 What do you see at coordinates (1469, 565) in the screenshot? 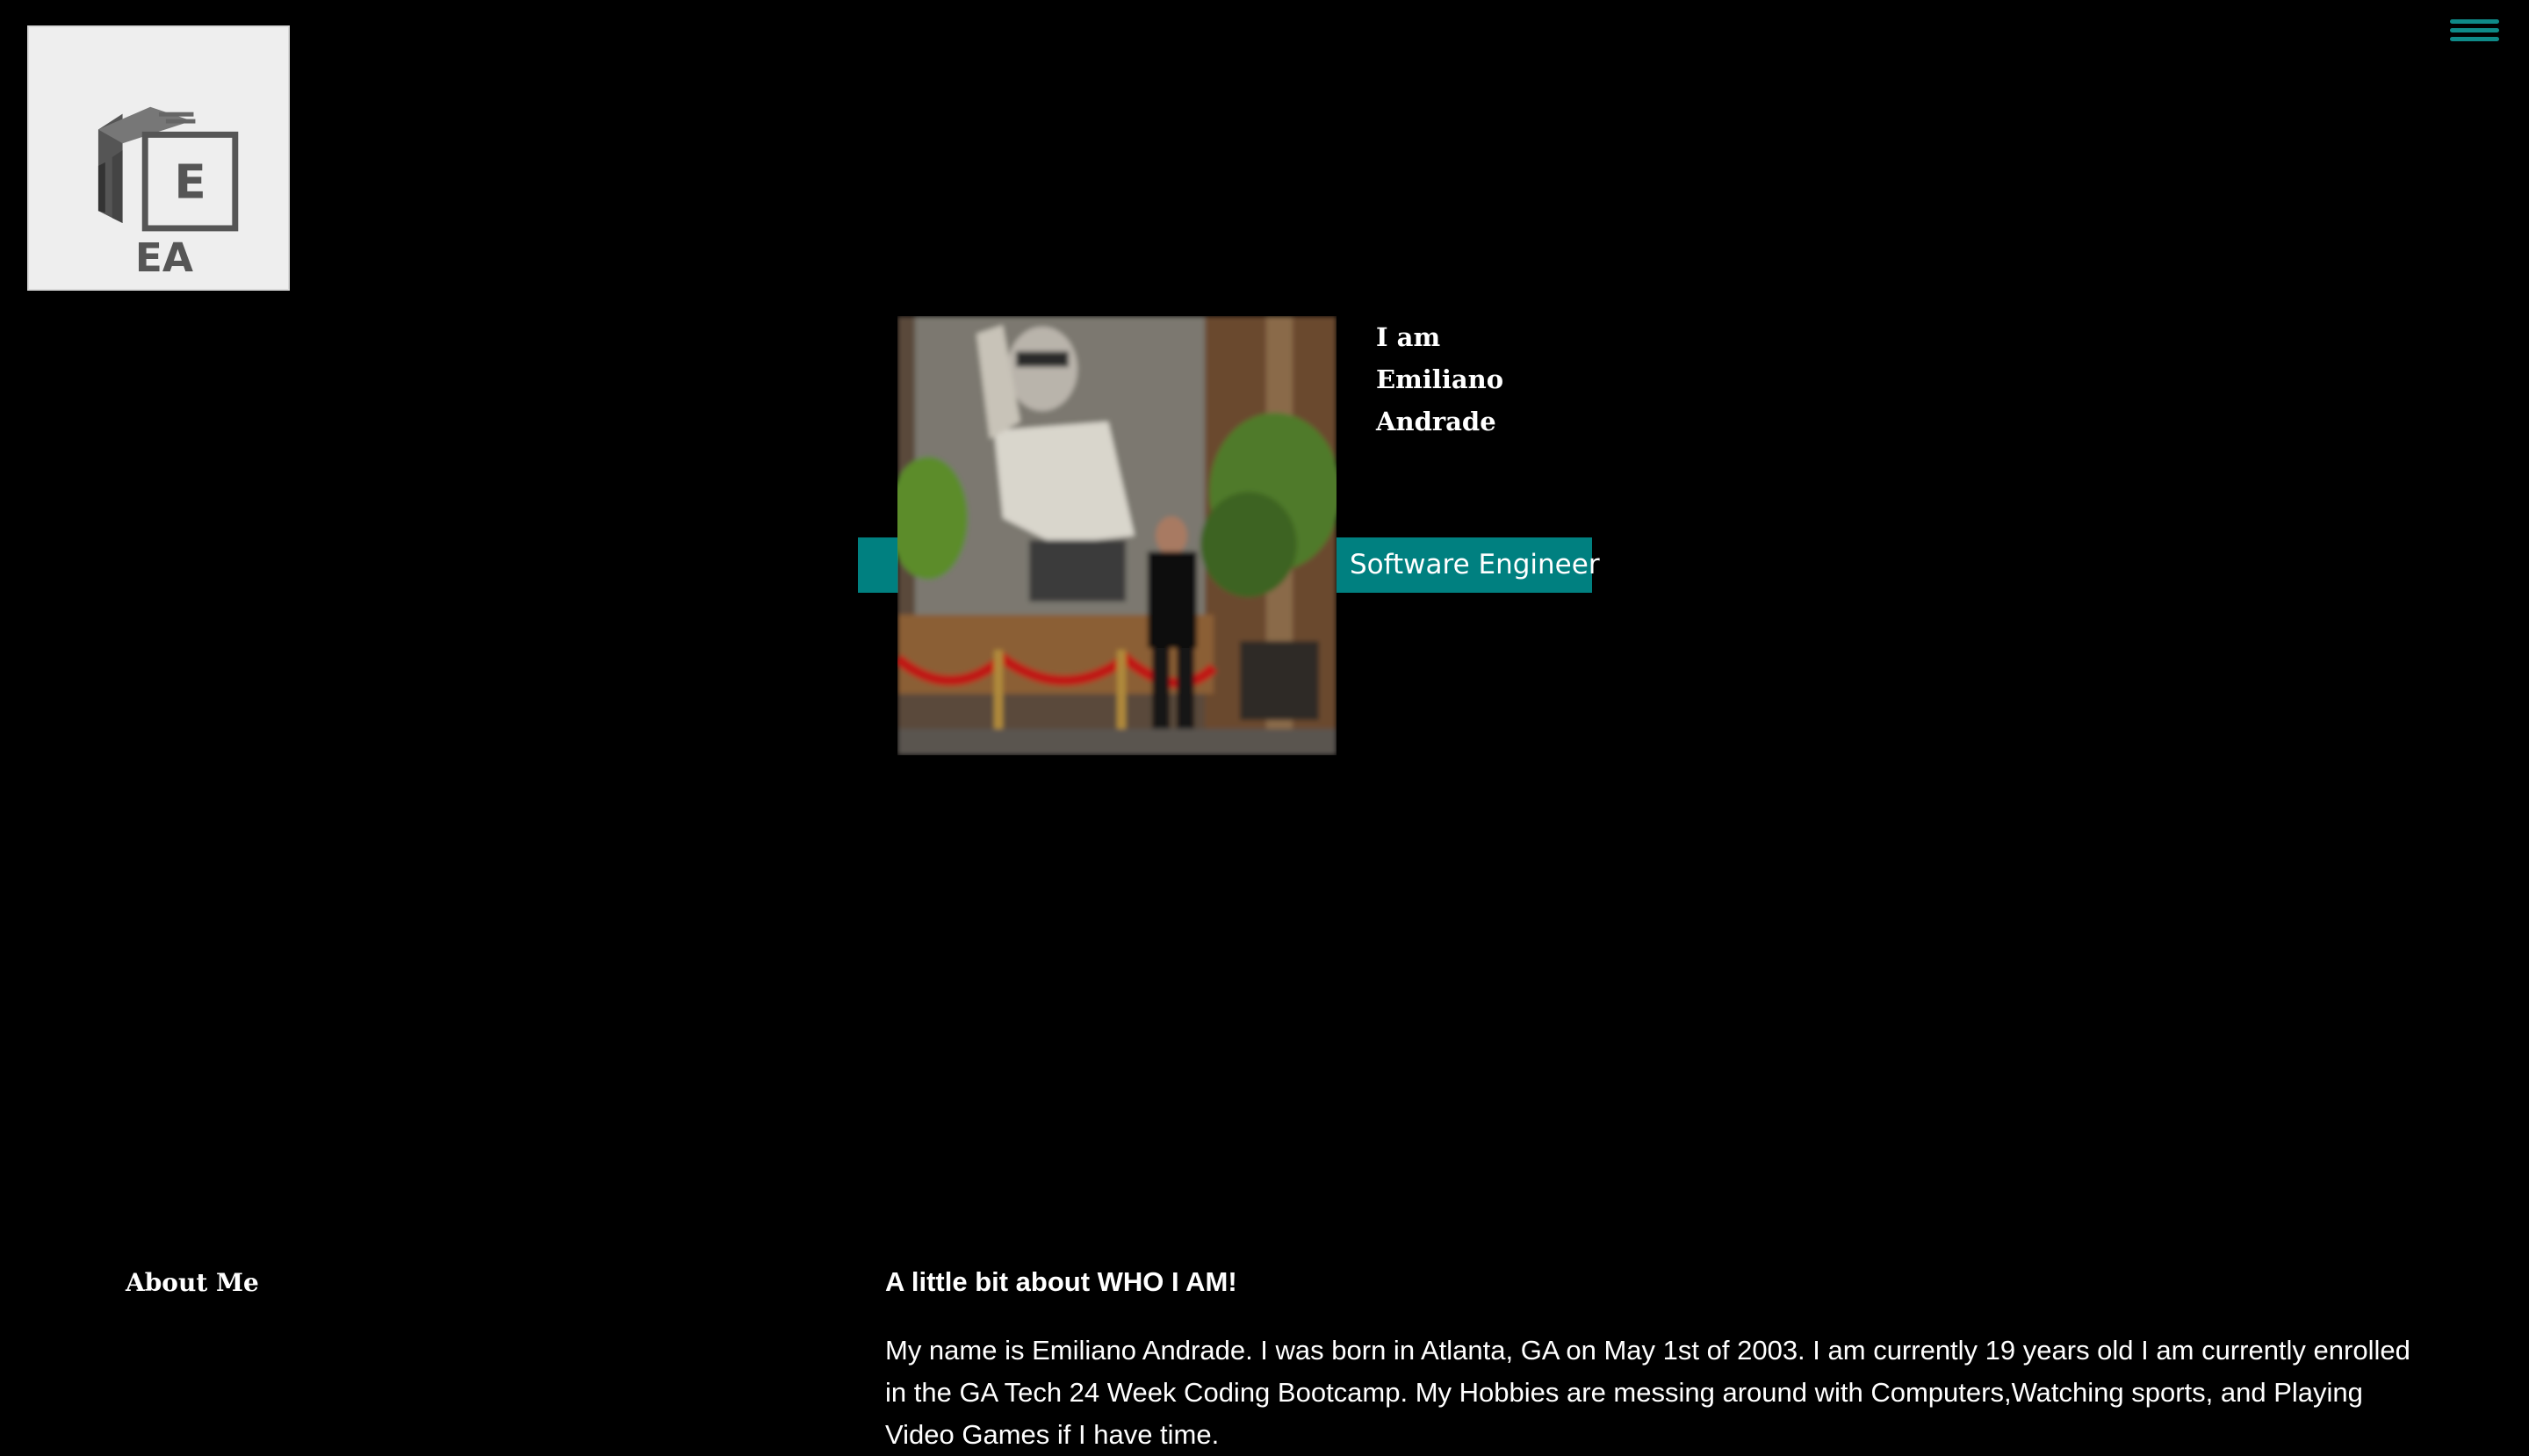
I see `role-badge: Software Engineer` at bounding box center [1469, 565].